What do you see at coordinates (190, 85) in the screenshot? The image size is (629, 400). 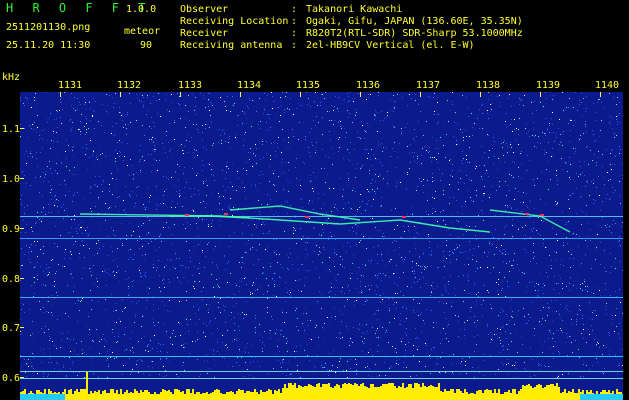 I see `time-tick-label: 1133` at bounding box center [190, 85].